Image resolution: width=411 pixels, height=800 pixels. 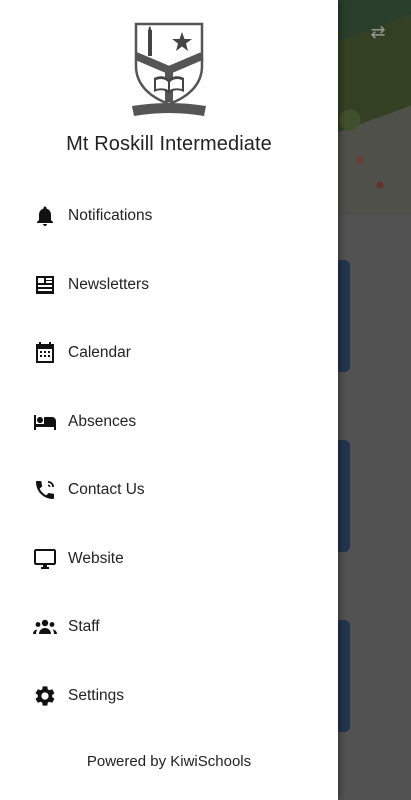 What do you see at coordinates (45, 490) in the screenshot?
I see `phone-icon` at bounding box center [45, 490].